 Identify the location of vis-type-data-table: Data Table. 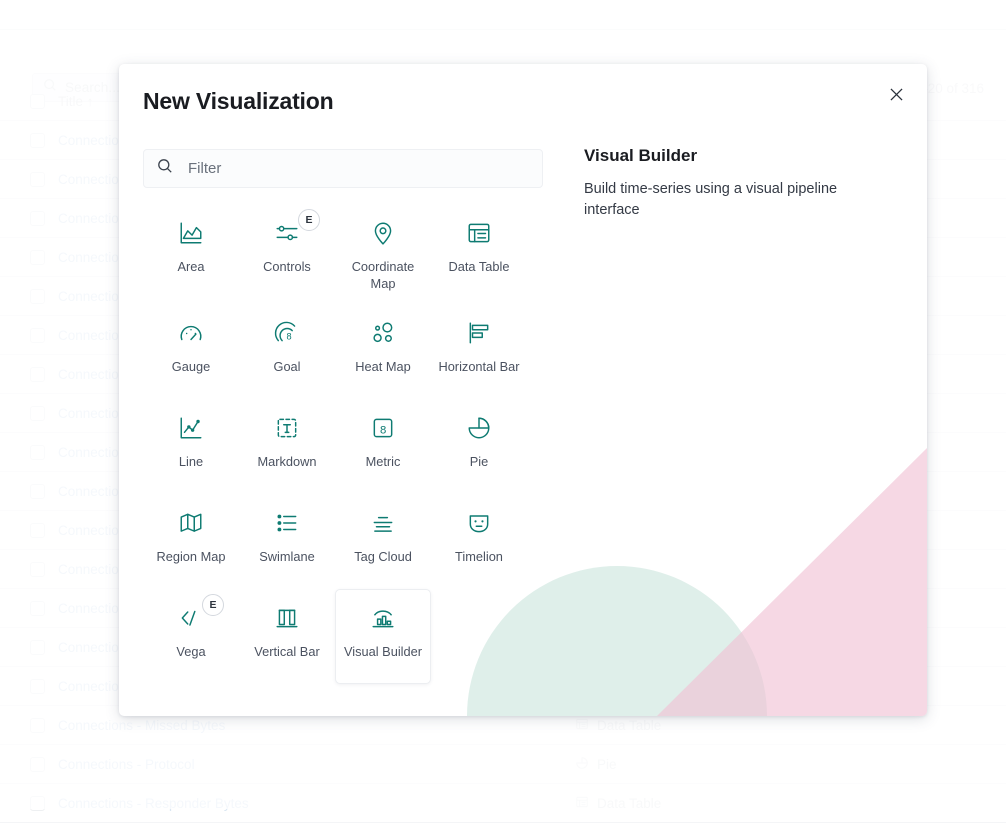
(479, 254).